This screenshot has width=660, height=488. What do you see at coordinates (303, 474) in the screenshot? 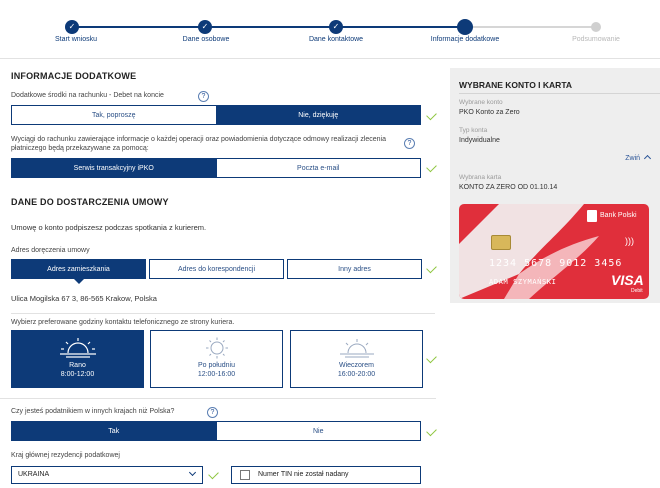
I see `tin-not-assigned-label: Numer TIN nie został nadany` at bounding box center [303, 474].